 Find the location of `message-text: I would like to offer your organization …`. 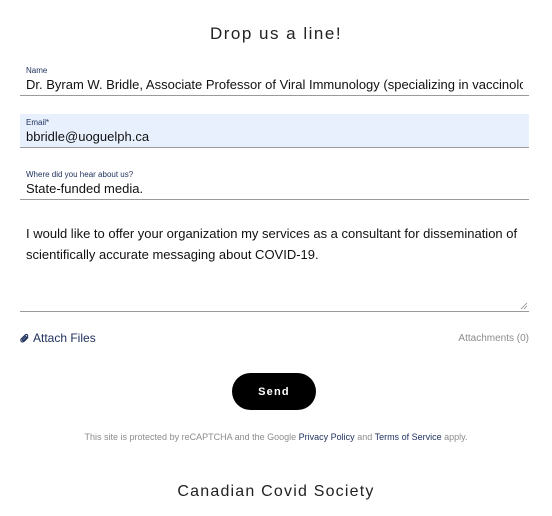

message-text: I would like to offer your organization … is located at coordinates (271, 244).